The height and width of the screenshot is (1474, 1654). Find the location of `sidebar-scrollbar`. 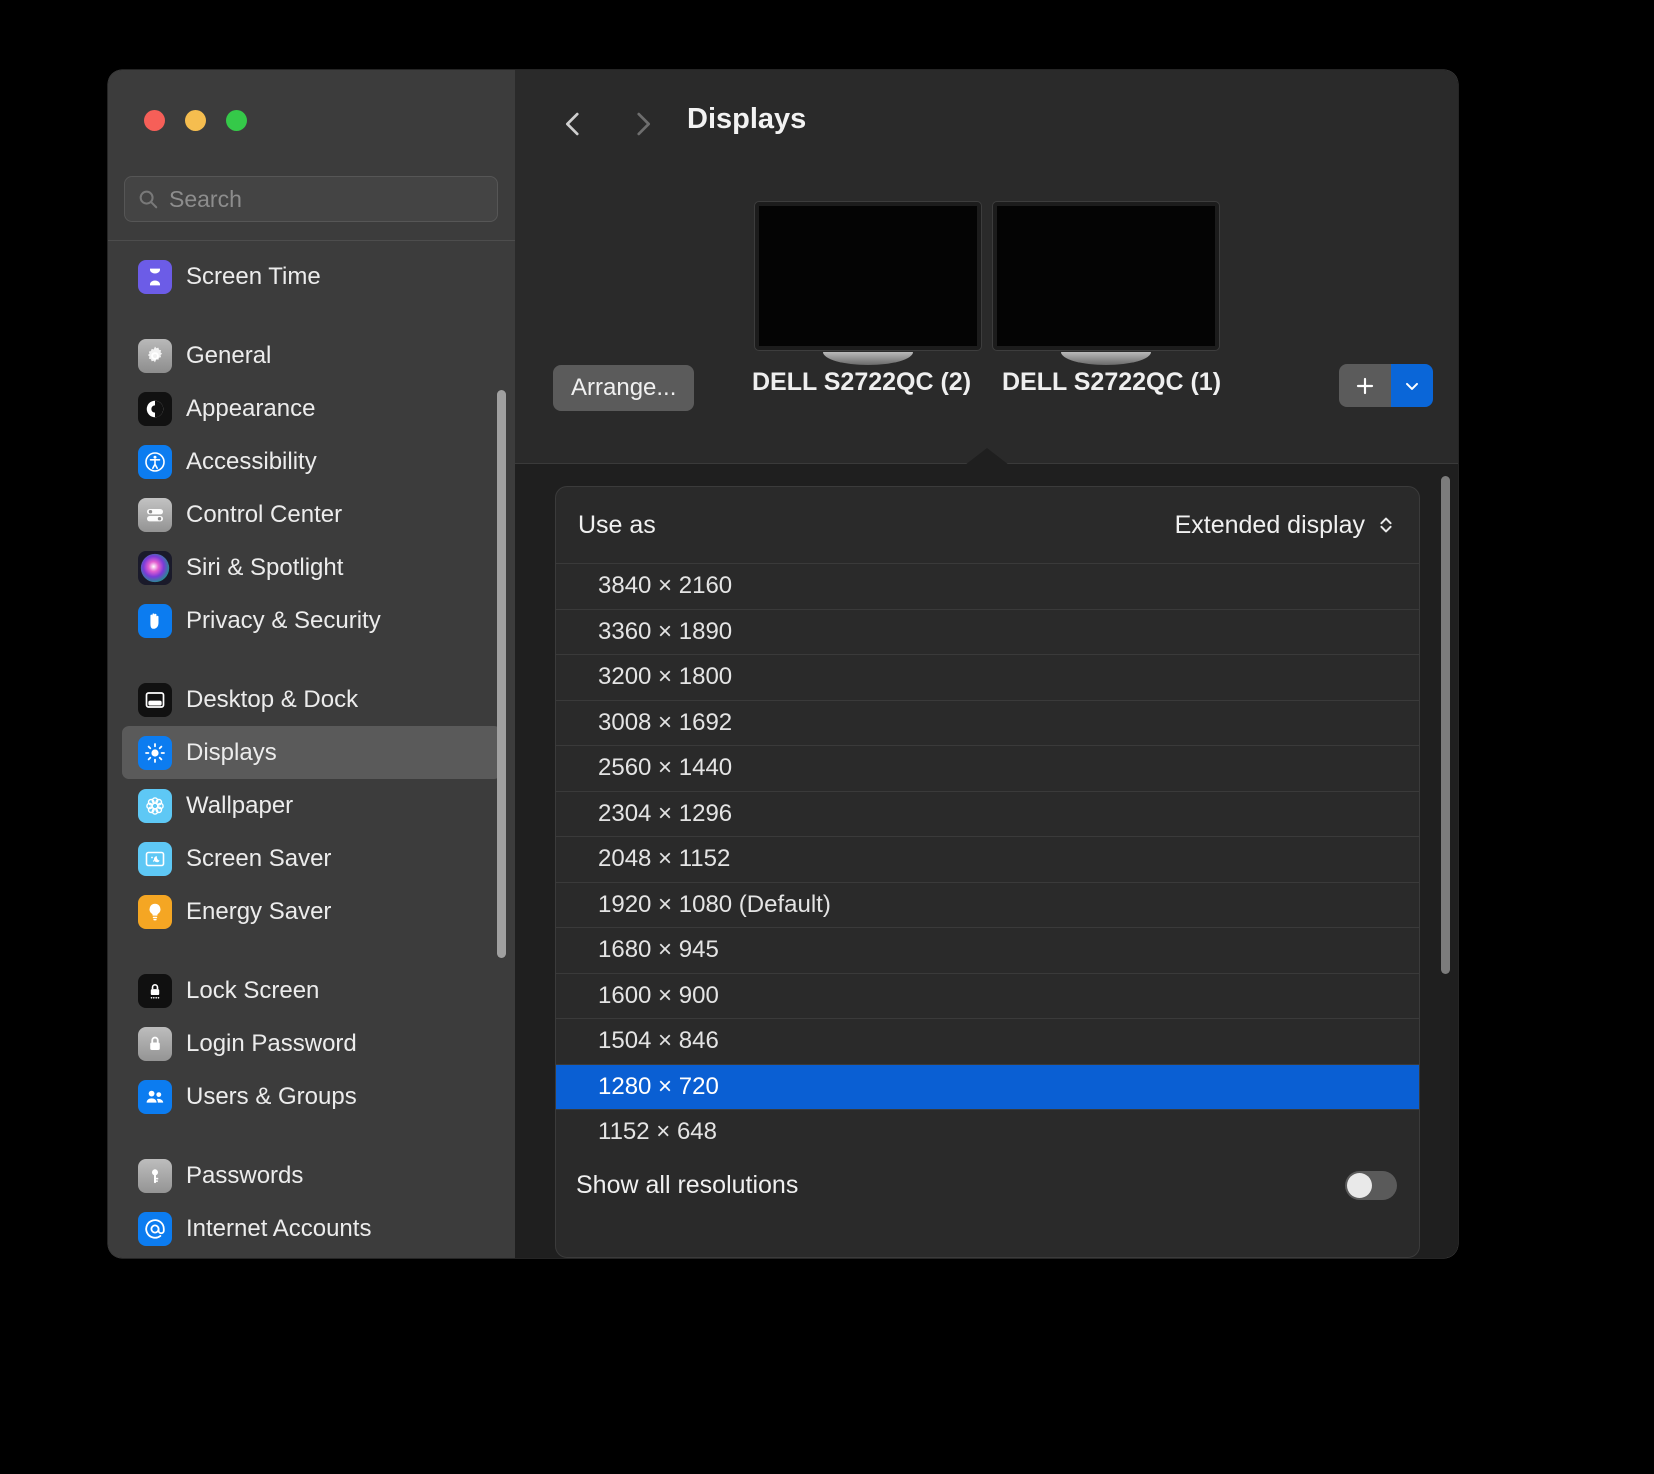

sidebar-scrollbar is located at coordinates (501, 674).